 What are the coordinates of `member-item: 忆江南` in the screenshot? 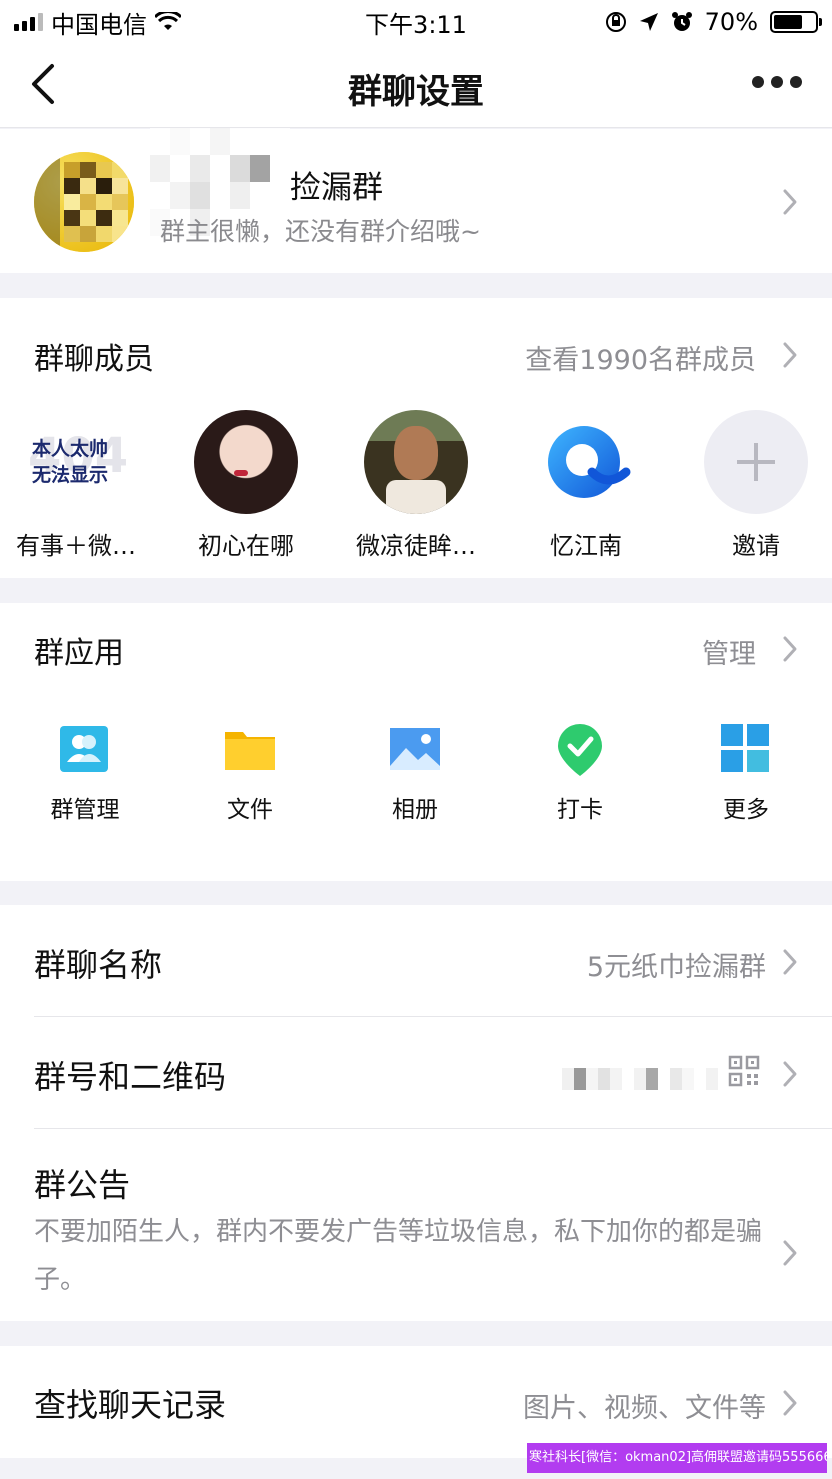 It's located at (586, 485).